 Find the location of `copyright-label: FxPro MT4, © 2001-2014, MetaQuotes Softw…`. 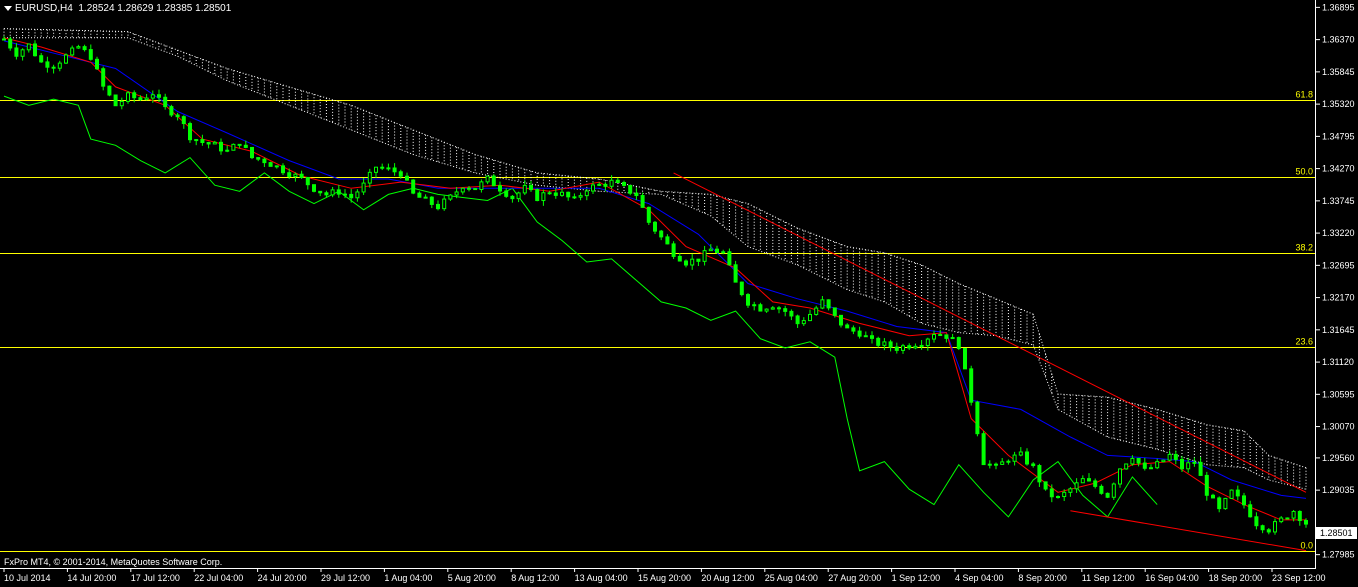

copyright-label: FxPro MT4, © 2001-2014, MetaQuotes Softw… is located at coordinates (113, 562).